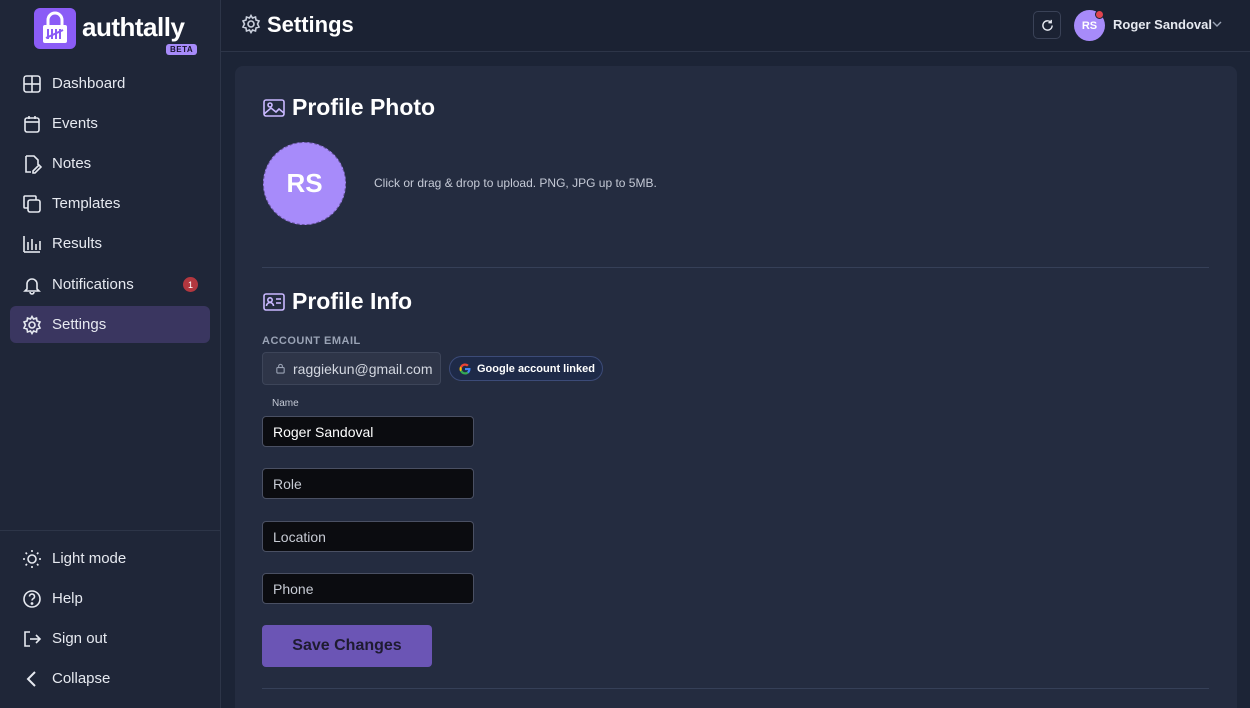 This screenshot has width=1250, height=708. I want to click on templates-copy-icon, so click(32, 203).